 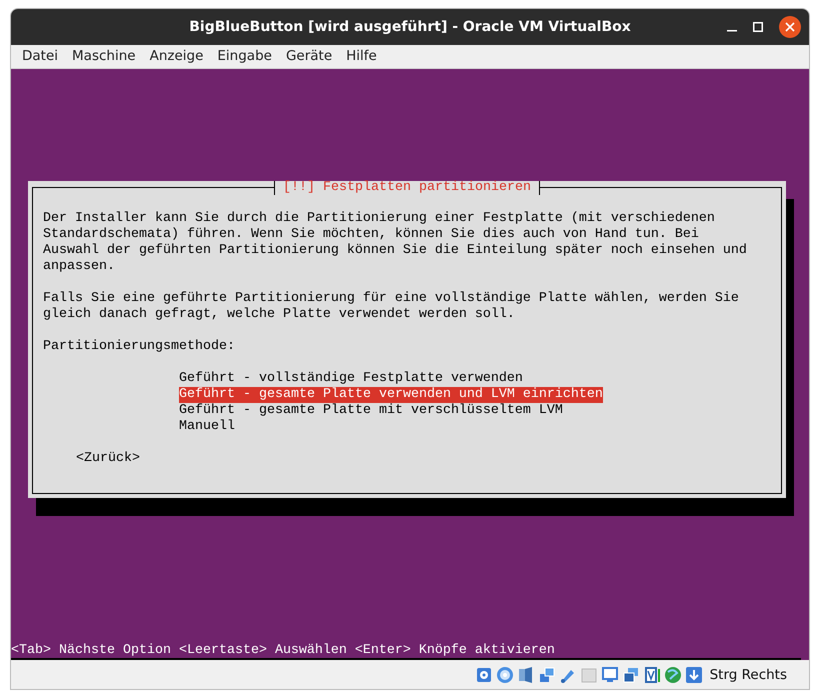 I want to click on network-icon, so click(x=547, y=675).